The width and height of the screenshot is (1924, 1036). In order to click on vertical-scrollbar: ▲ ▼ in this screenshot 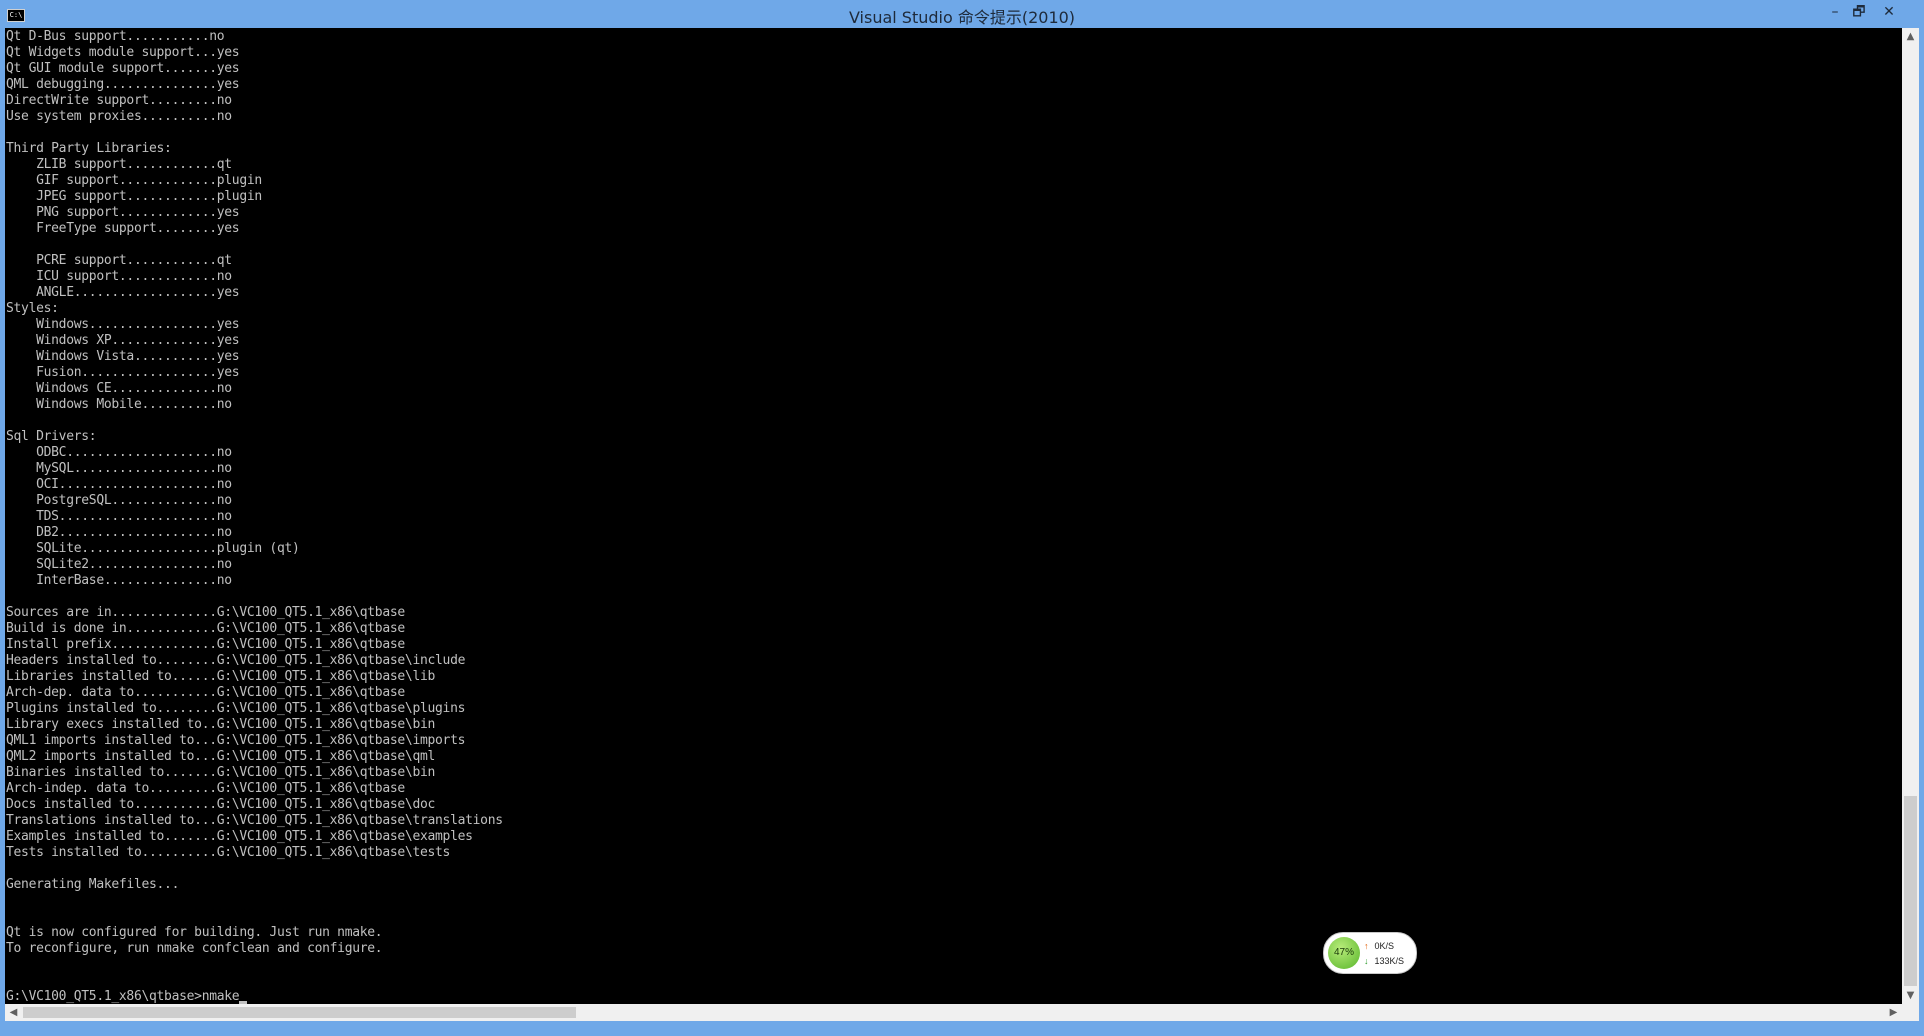, I will do `click(1910, 516)`.